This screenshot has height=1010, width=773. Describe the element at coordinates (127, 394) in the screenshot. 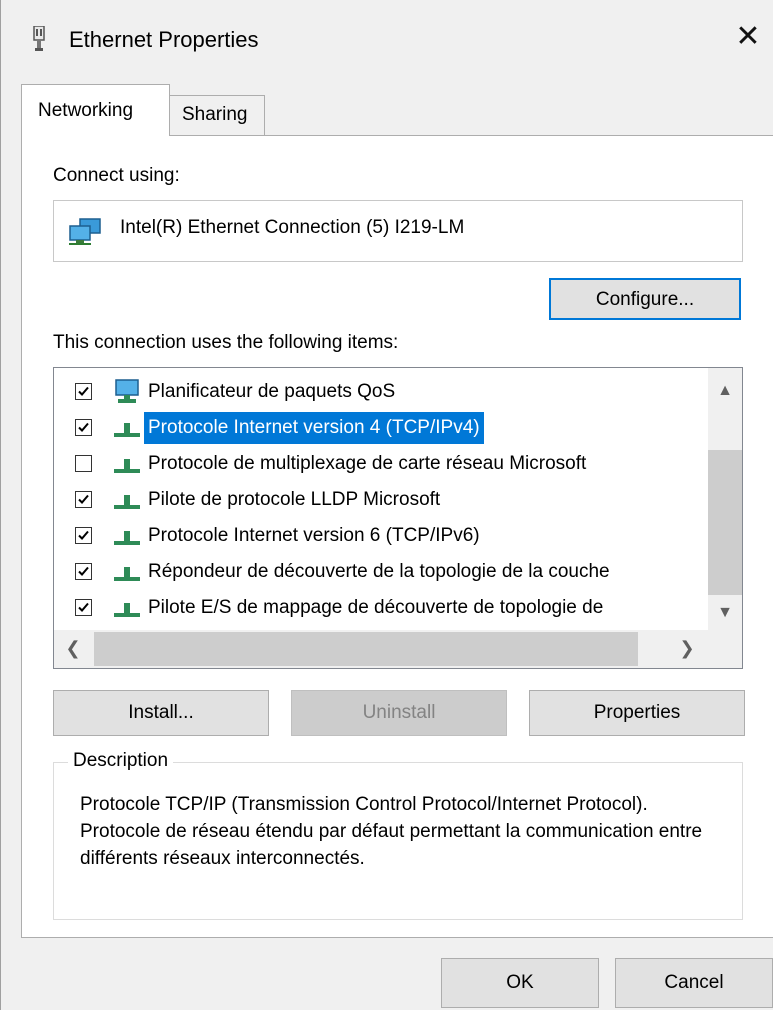

I see `network-monitor-icon` at that location.